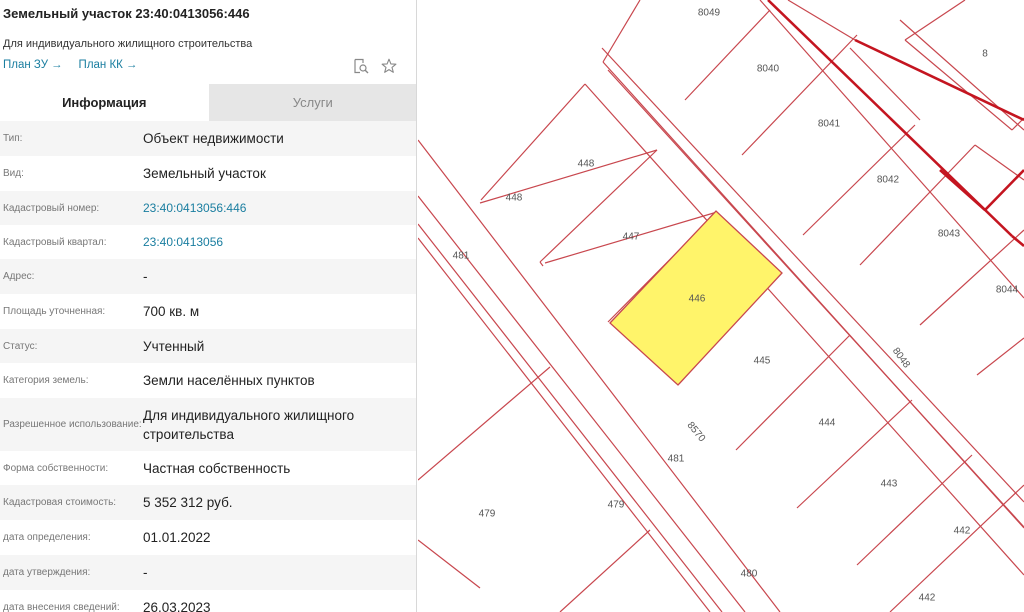 The width and height of the screenshot is (1024, 612). I want to click on info-row-value: Учтенный, so click(174, 346).